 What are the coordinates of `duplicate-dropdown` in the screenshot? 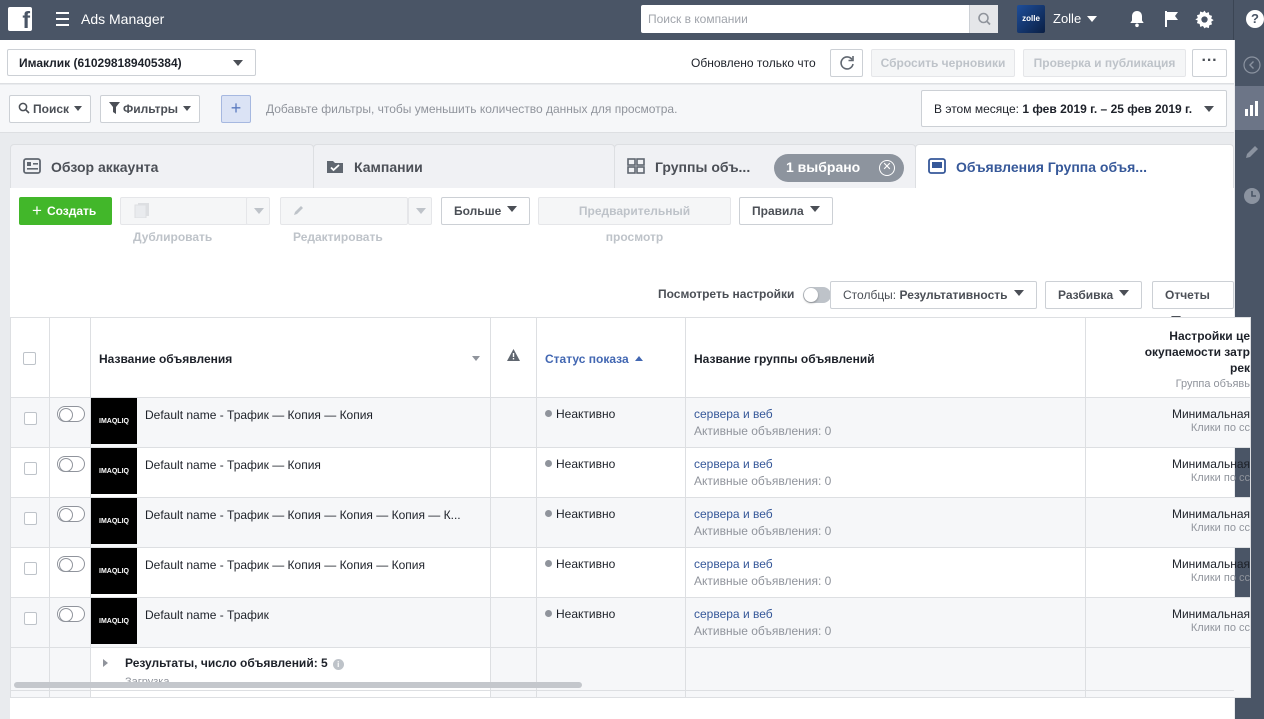 It's located at (258, 211).